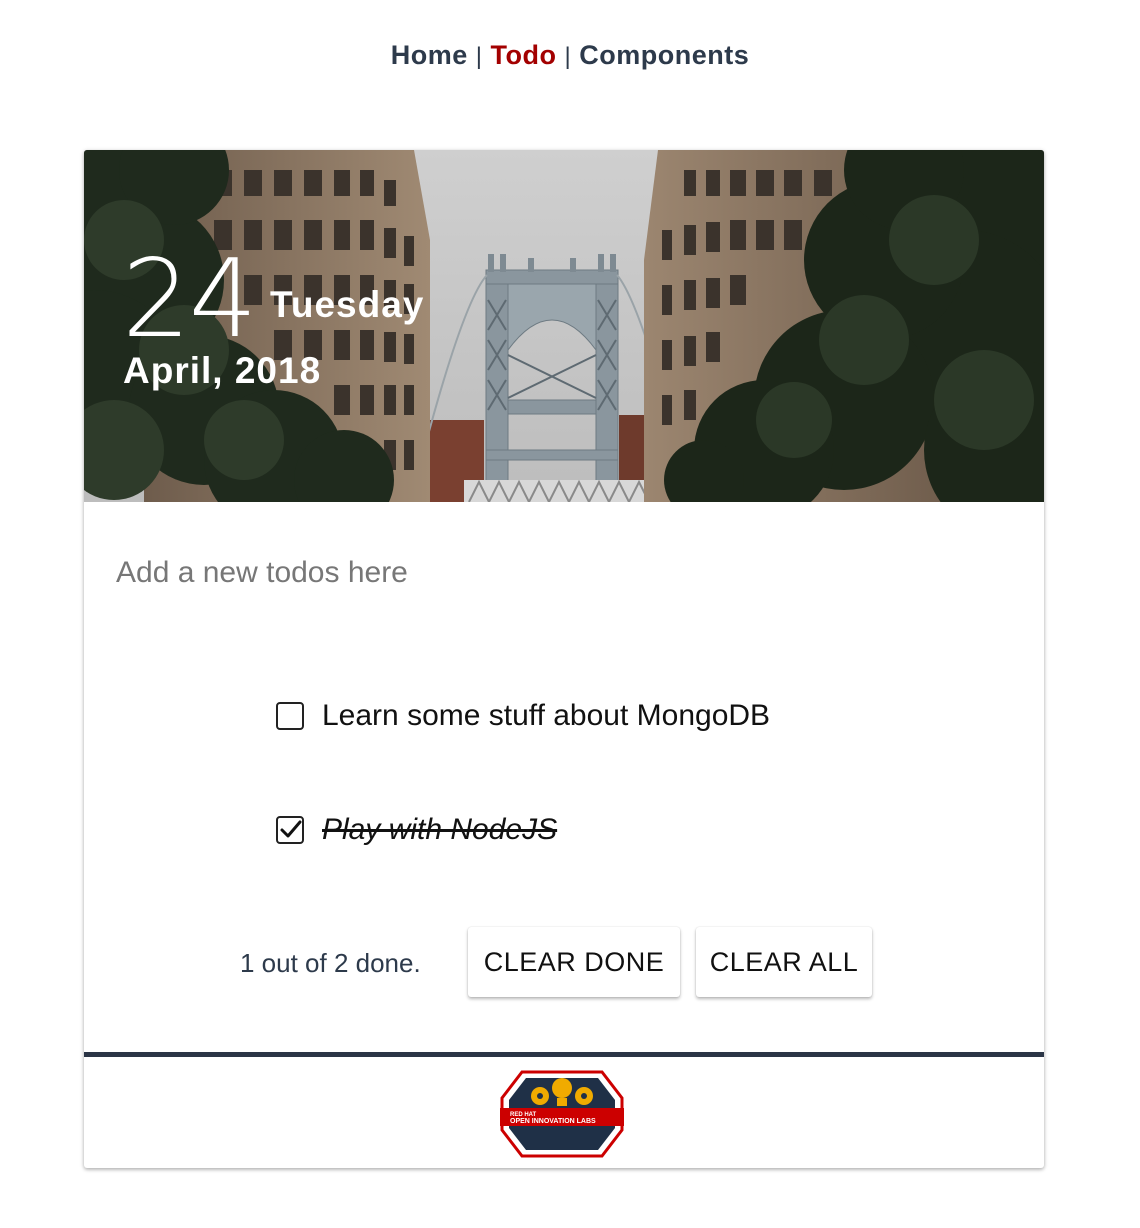  Describe the element at coordinates (429, 55) in the screenshot. I see `nav-link-home: Home` at that location.